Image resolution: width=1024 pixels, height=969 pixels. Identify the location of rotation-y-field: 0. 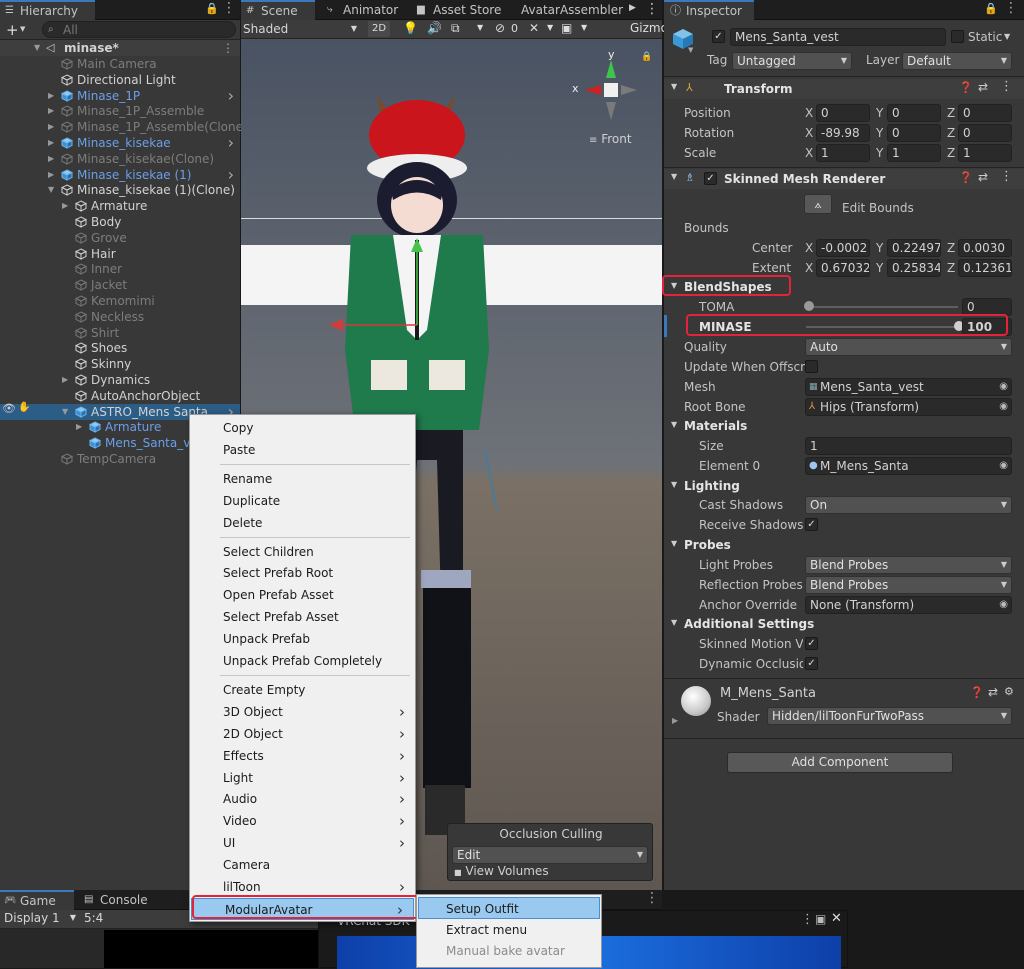
(914, 133).